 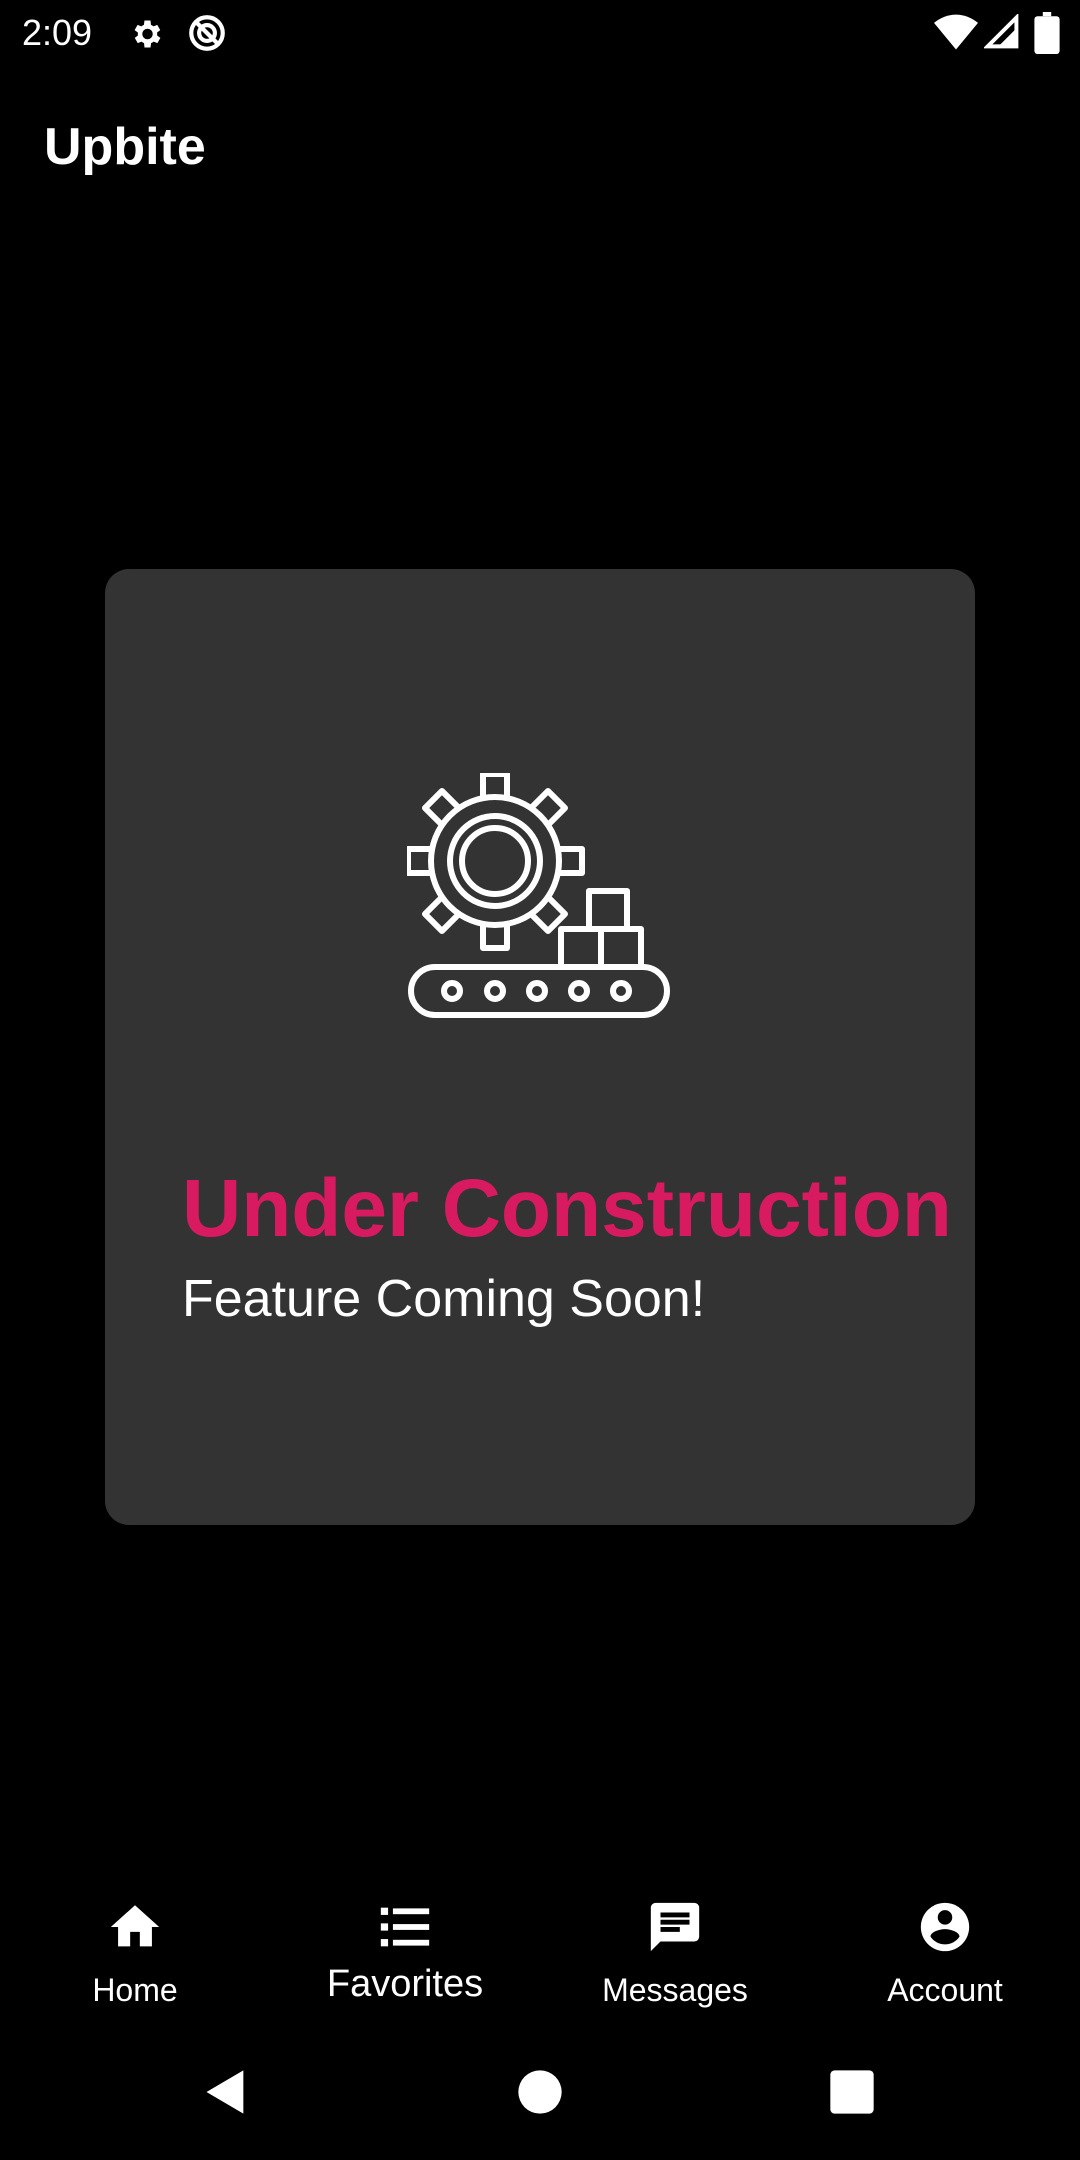 What do you see at coordinates (125, 147) in the screenshot?
I see `app-title: Upbite` at bounding box center [125, 147].